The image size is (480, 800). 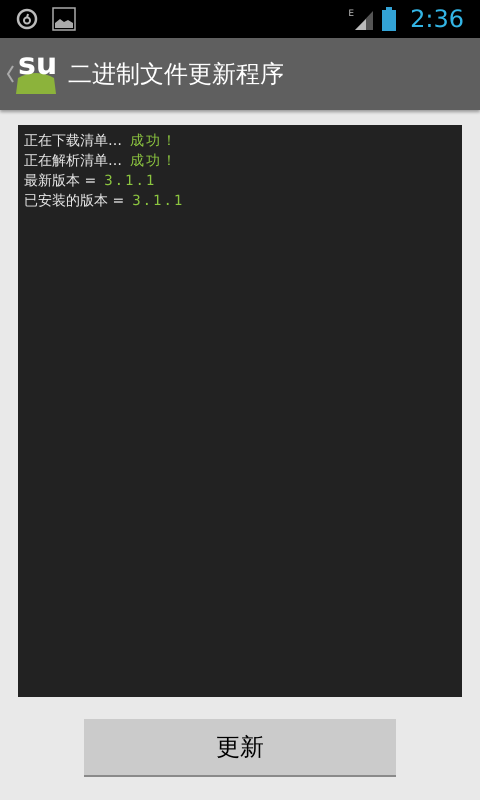 I want to click on log-label: 已安装的版本 =, so click(x=74, y=201).